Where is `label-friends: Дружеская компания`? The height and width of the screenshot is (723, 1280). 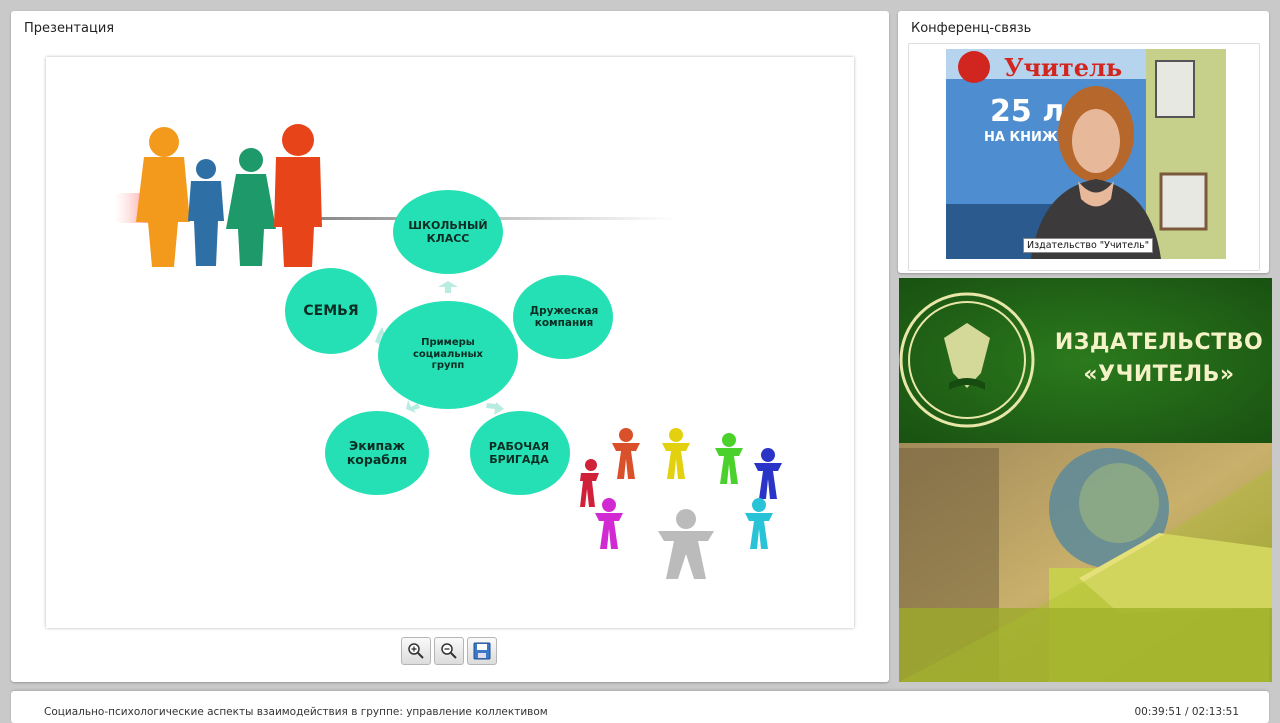 label-friends: Дружеская компания is located at coordinates (564, 317).